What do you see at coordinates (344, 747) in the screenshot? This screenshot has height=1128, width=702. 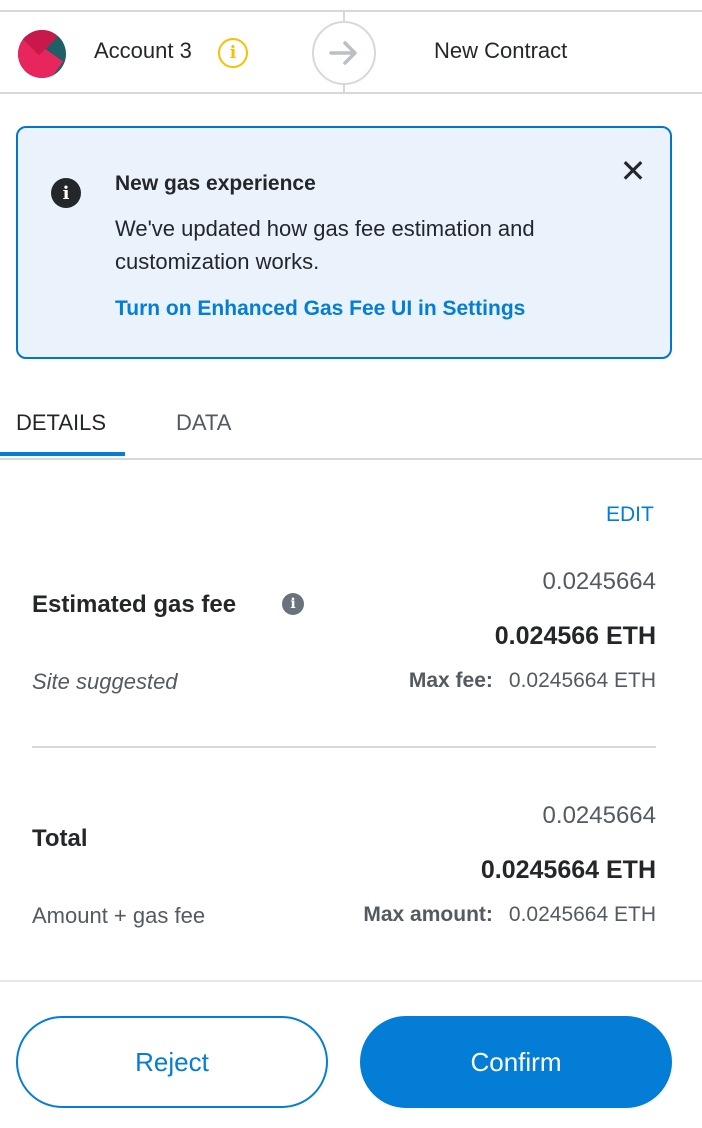 I see `details-divider` at bounding box center [344, 747].